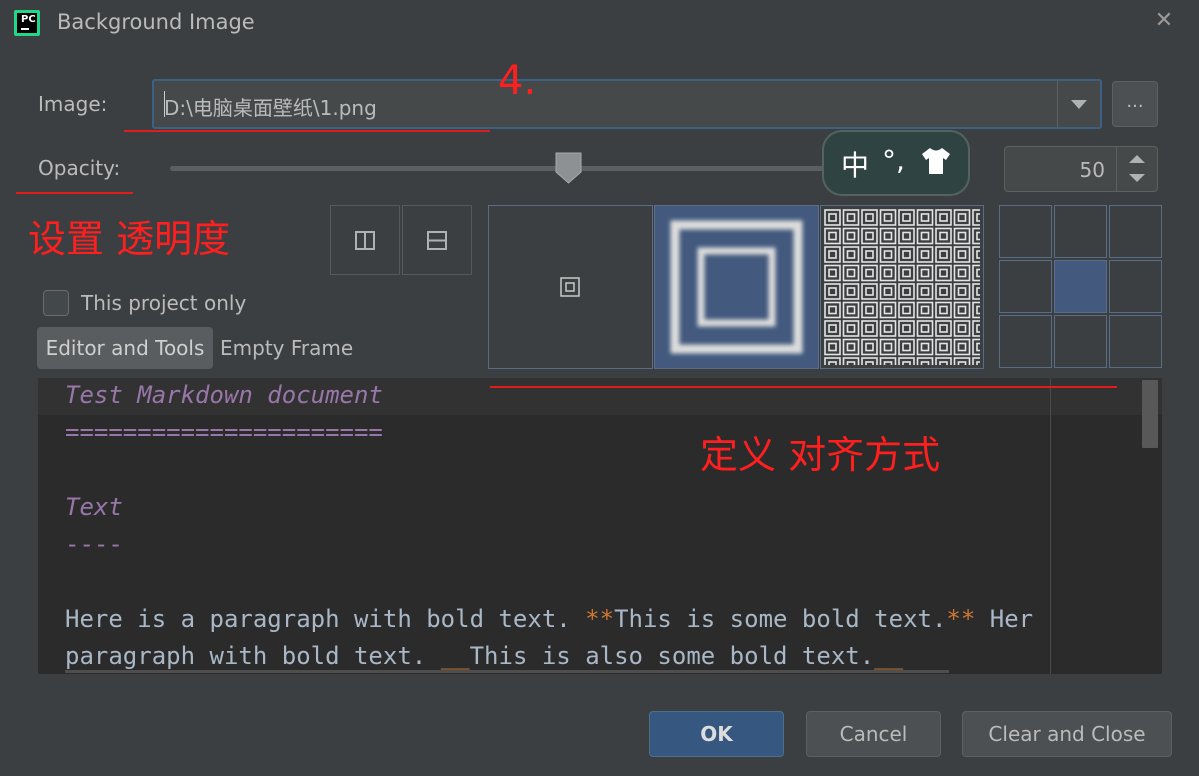 This screenshot has height=776, width=1199. I want to click on ime-mode-char: 中, so click(855, 164).